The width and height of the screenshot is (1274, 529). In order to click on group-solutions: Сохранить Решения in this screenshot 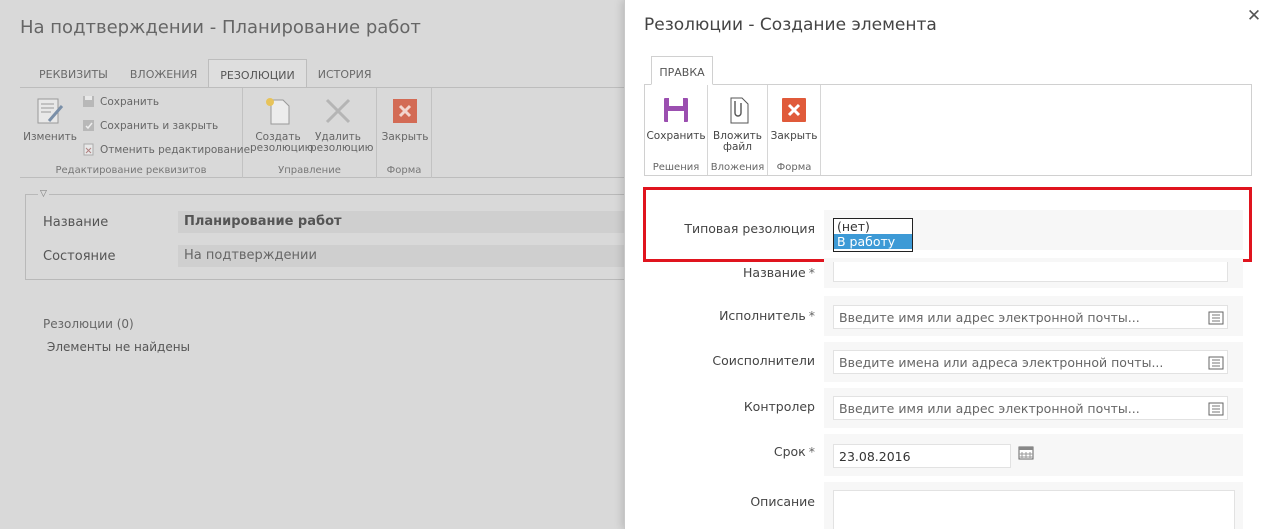, I will do `click(676, 130)`.